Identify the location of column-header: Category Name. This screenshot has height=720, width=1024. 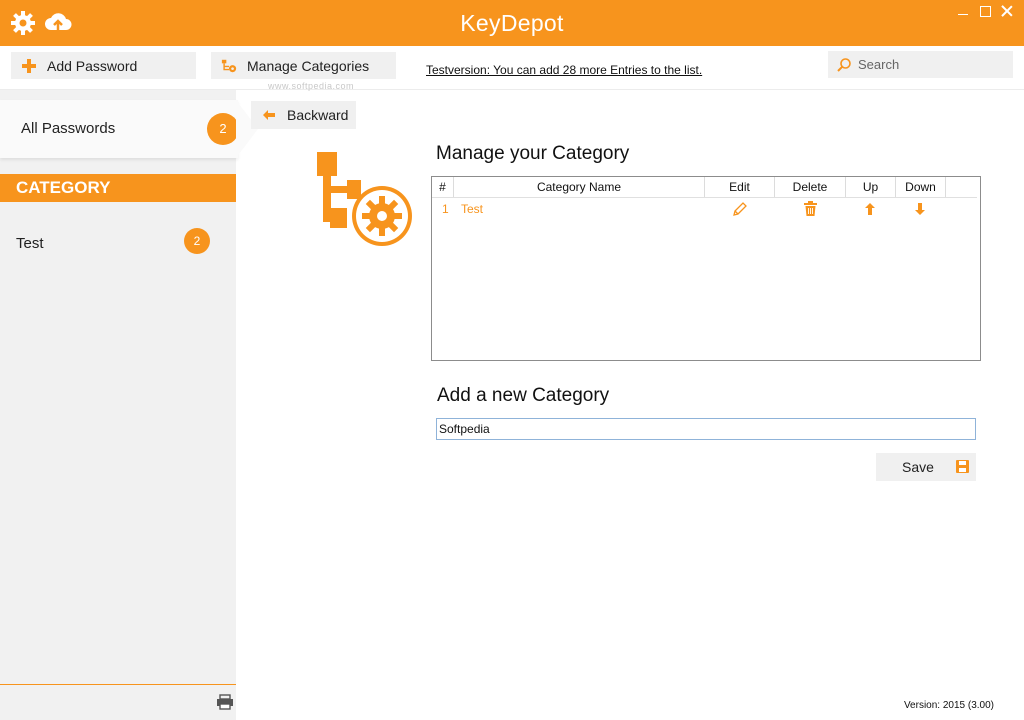
(579, 187).